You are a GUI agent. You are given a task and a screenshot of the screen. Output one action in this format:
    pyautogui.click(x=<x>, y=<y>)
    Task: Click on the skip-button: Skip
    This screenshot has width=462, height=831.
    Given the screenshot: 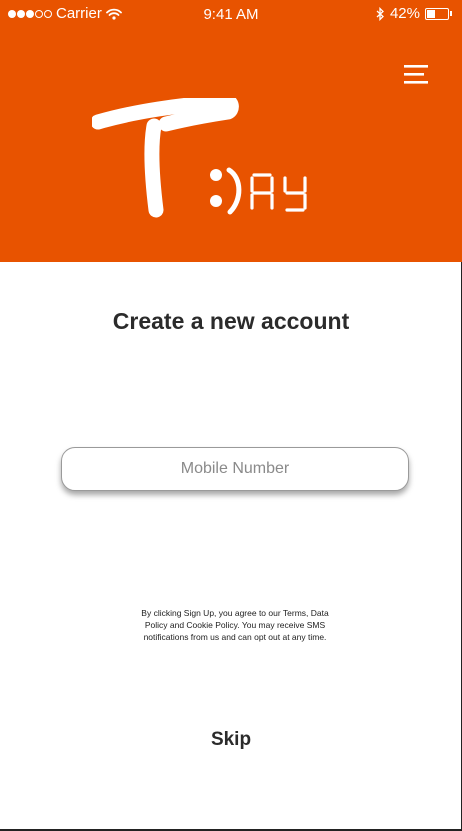 What is the action you would take?
    pyautogui.click(x=231, y=740)
    